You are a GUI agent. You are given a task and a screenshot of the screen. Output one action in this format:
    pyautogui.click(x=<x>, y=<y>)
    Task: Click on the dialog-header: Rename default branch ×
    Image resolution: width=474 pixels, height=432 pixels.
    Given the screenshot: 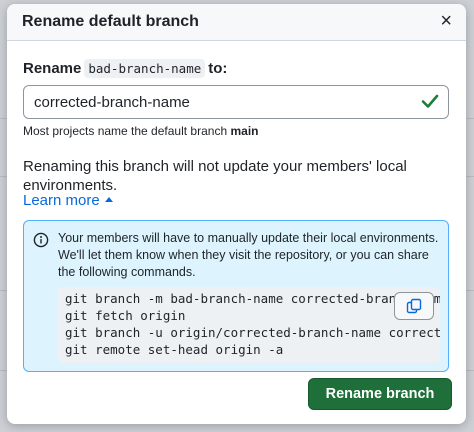 What is the action you would take?
    pyautogui.click(x=236, y=22)
    